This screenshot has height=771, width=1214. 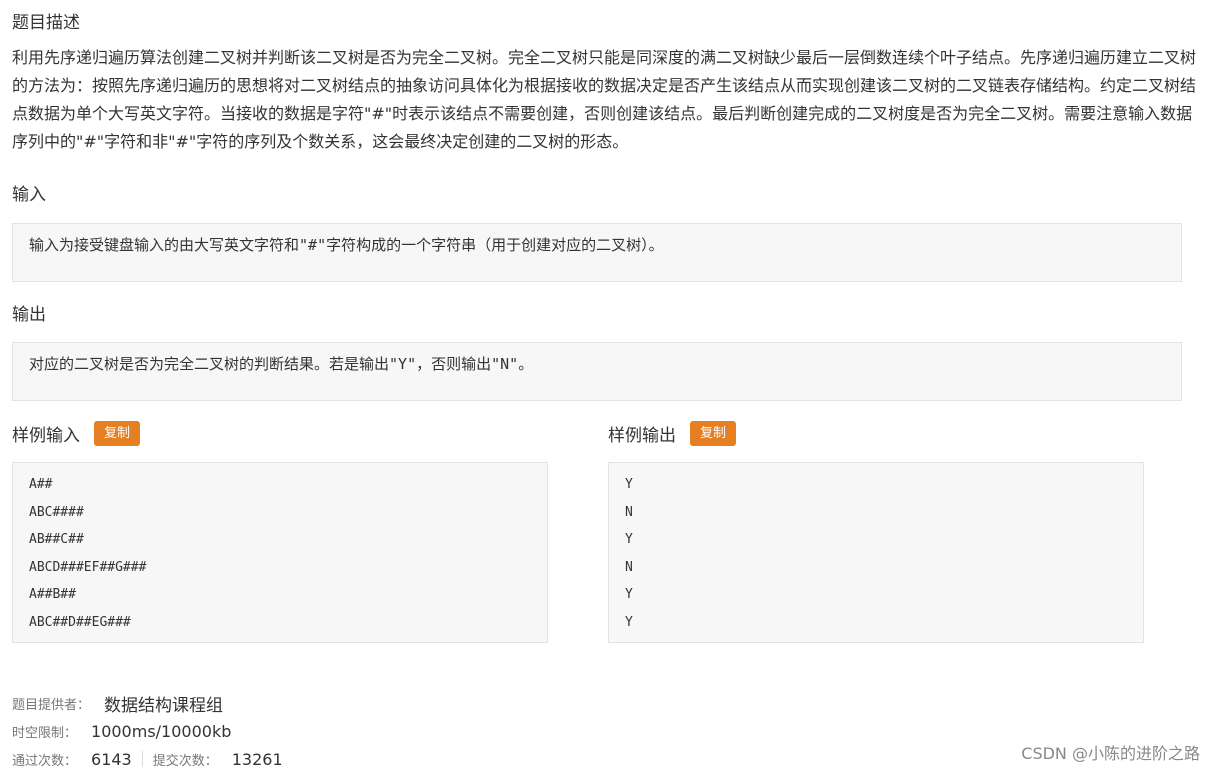 I want to click on sample-input-line: ABC####, so click(x=56, y=512).